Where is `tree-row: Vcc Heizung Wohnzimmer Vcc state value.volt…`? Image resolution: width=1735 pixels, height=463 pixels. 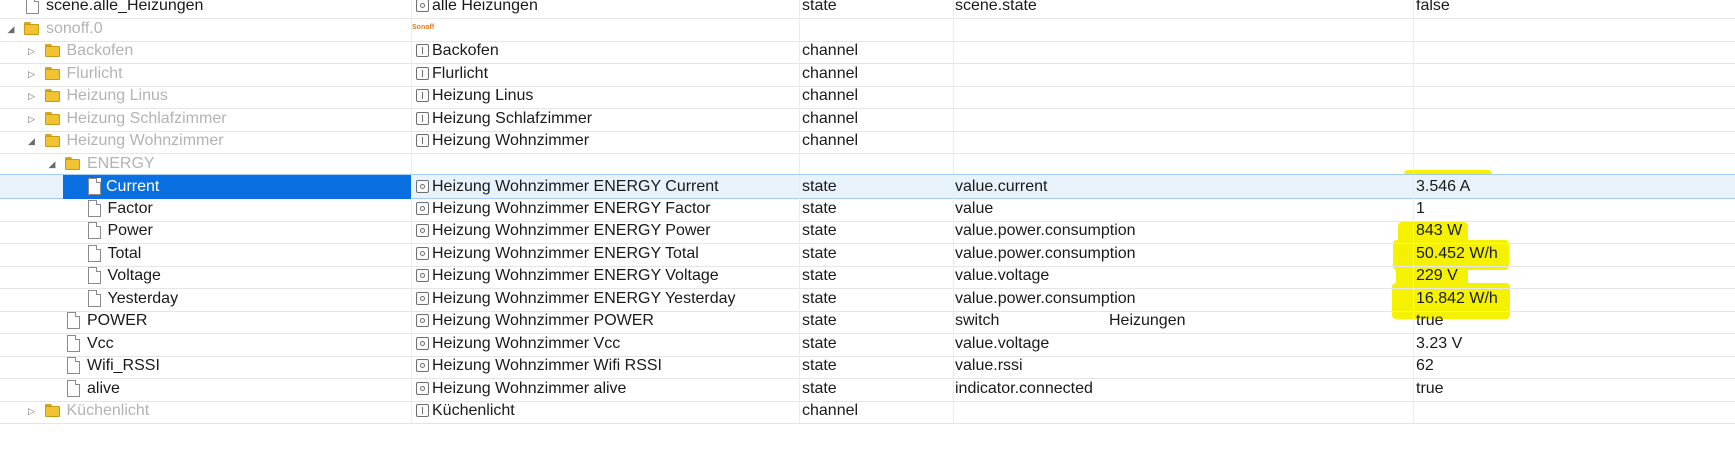
tree-row: Vcc Heizung Wohnzimmer Vcc state value.volt… is located at coordinates (867, 344).